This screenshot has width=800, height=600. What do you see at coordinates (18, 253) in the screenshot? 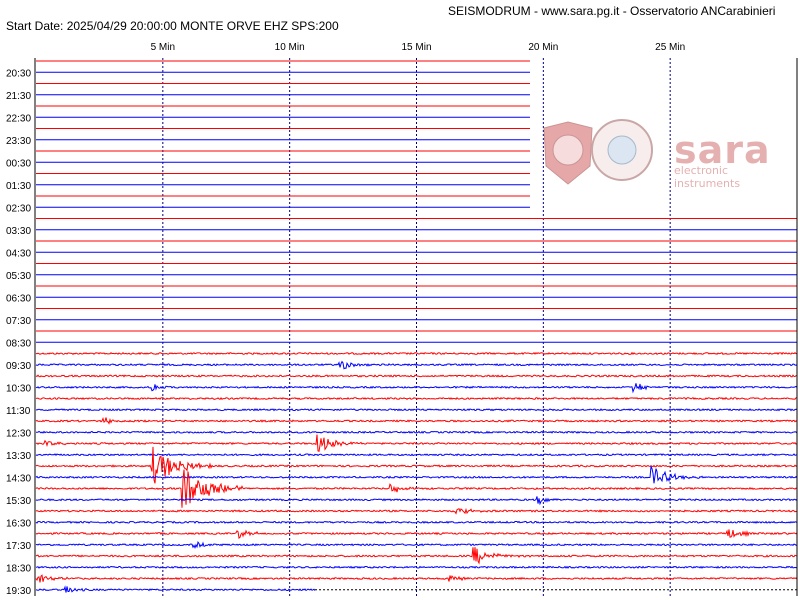
I see `hour-label: 04:30` at bounding box center [18, 253].